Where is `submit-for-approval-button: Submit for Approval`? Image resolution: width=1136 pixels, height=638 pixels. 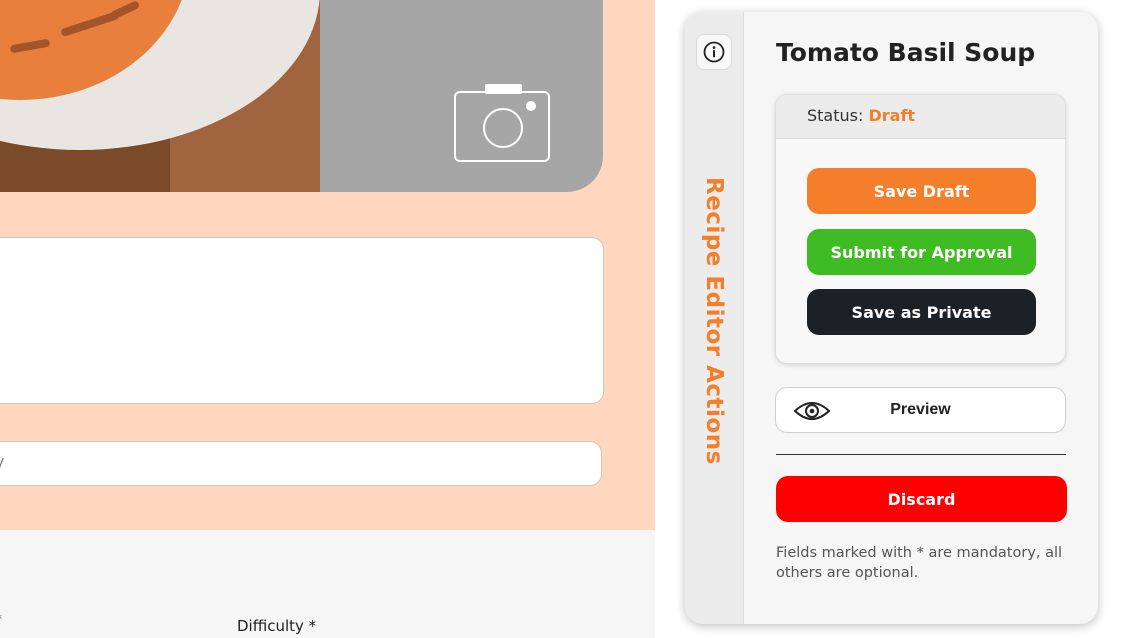 submit-for-approval-button: Submit for Approval is located at coordinates (921, 252).